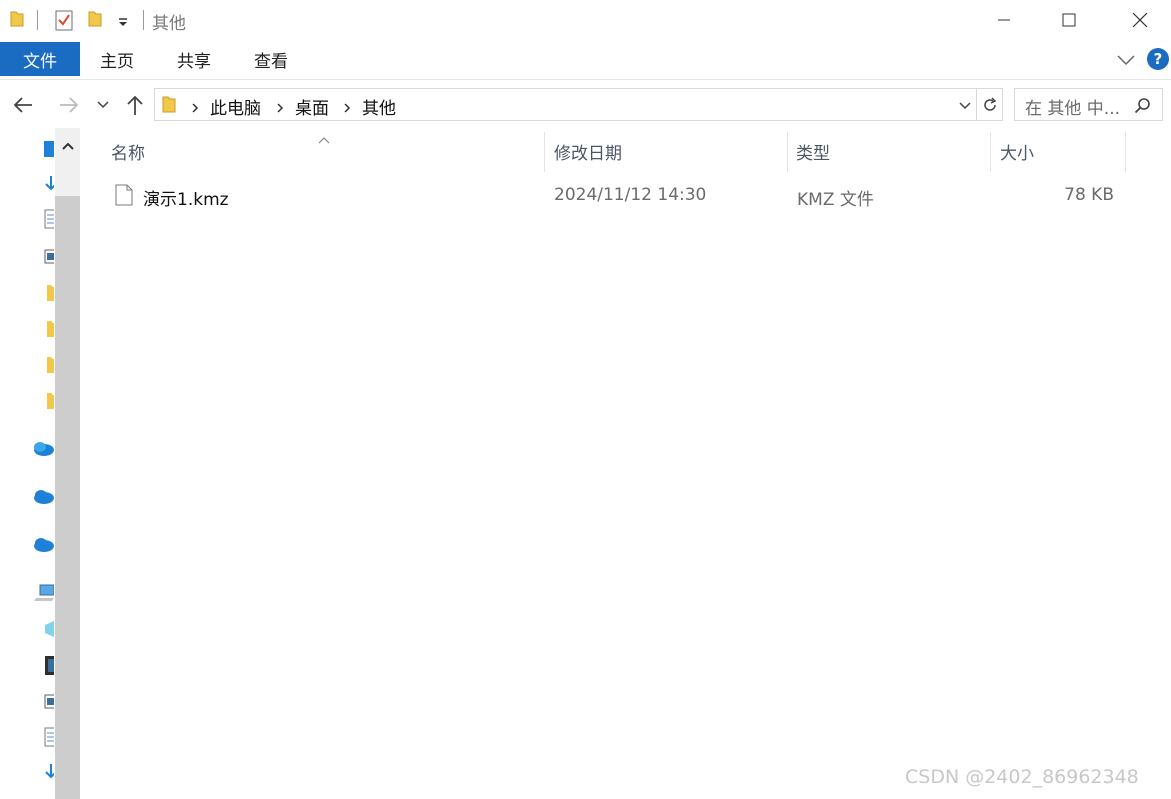 This screenshot has height=799, width=1171. I want to click on file-type: KMZ 文件, so click(835, 200).